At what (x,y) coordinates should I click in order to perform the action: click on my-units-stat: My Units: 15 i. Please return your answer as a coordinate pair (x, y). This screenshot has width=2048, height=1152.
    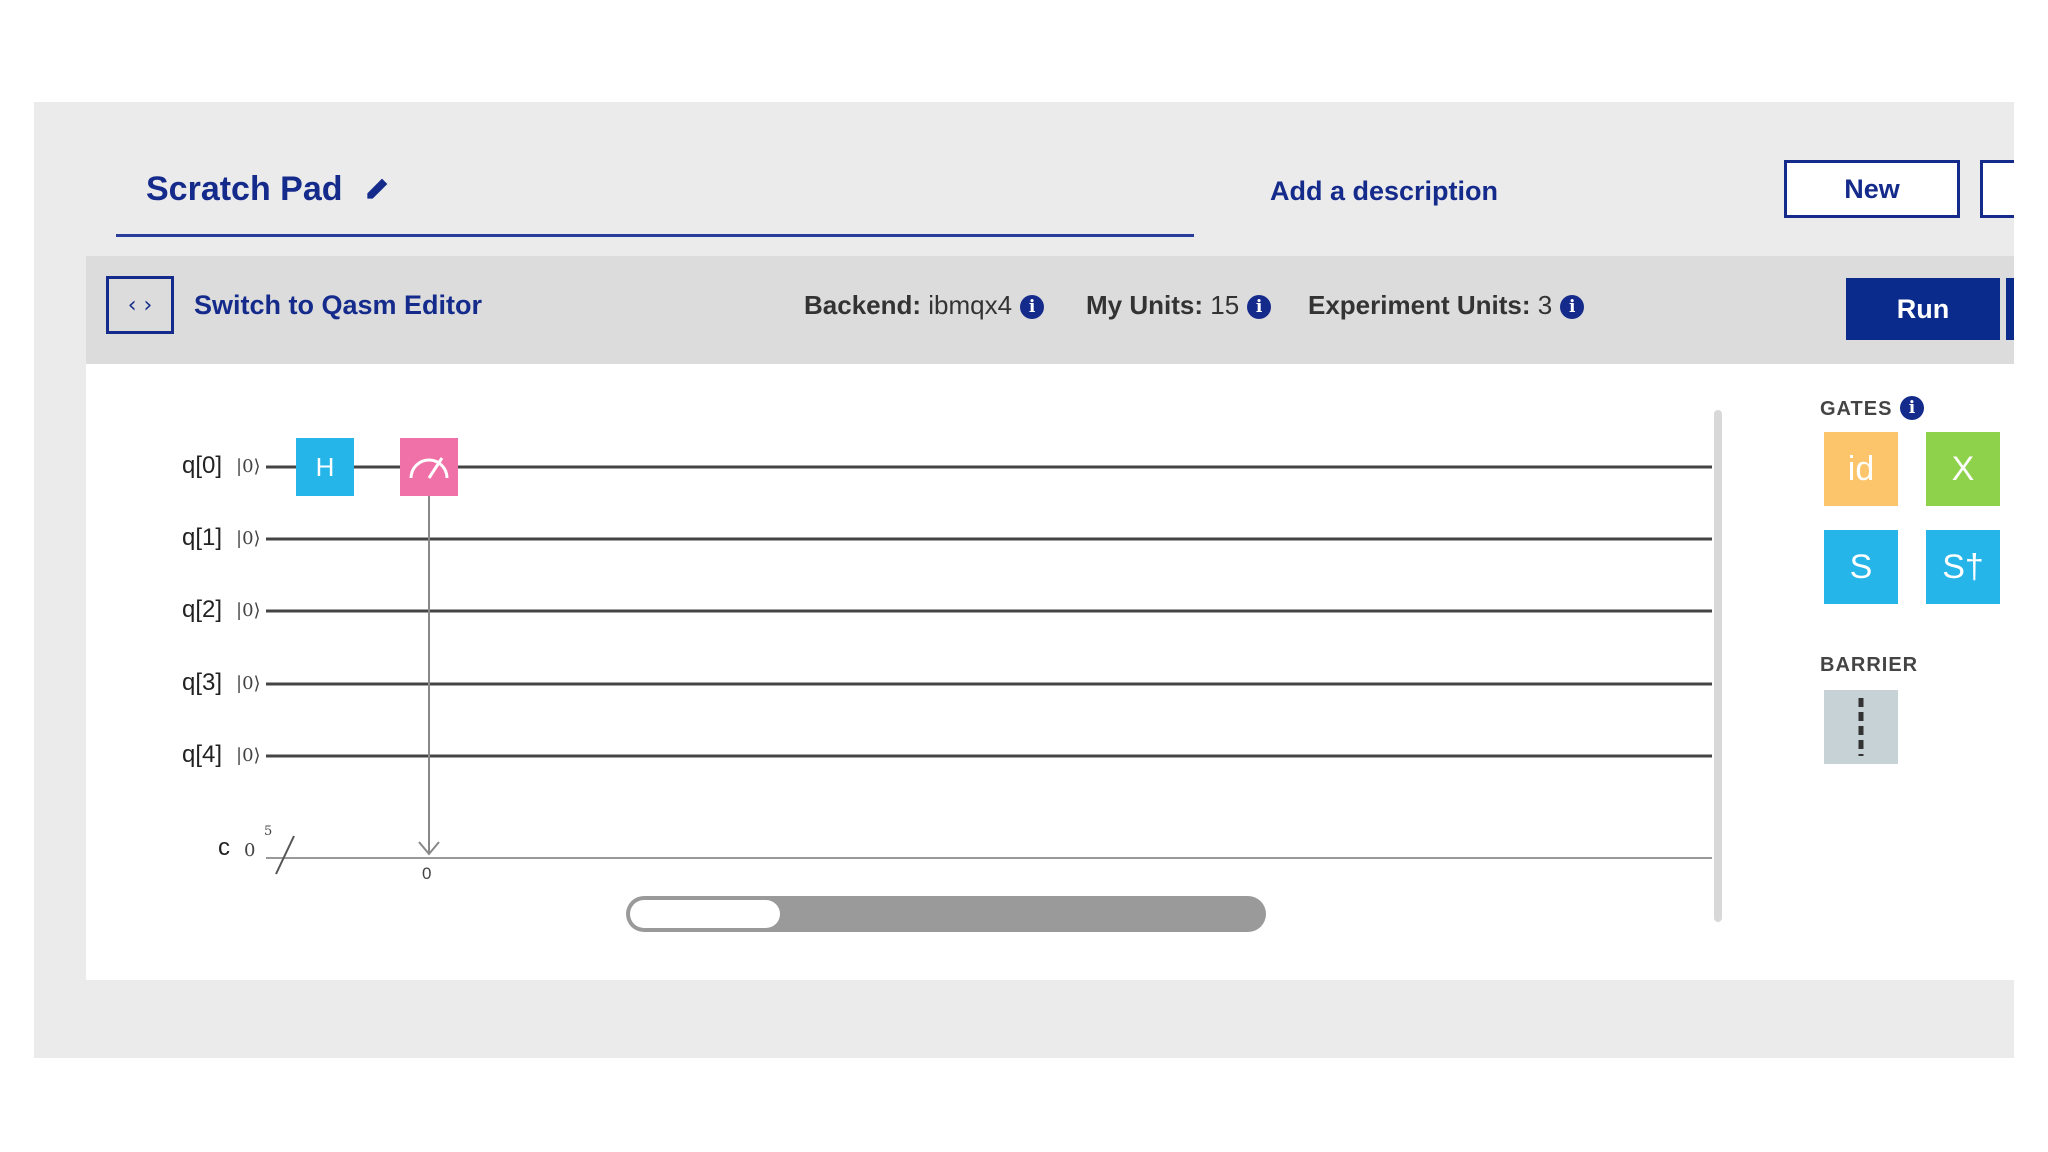
    Looking at the image, I should click on (1179, 305).